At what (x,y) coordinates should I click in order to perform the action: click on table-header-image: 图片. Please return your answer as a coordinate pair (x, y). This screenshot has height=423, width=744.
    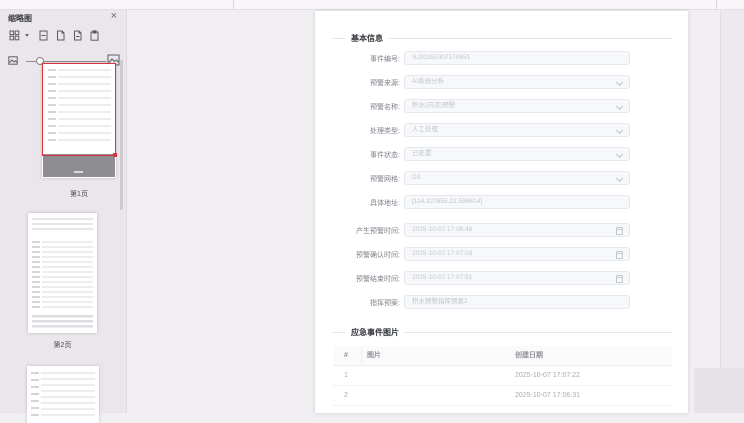
    Looking at the image, I should click on (438, 355).